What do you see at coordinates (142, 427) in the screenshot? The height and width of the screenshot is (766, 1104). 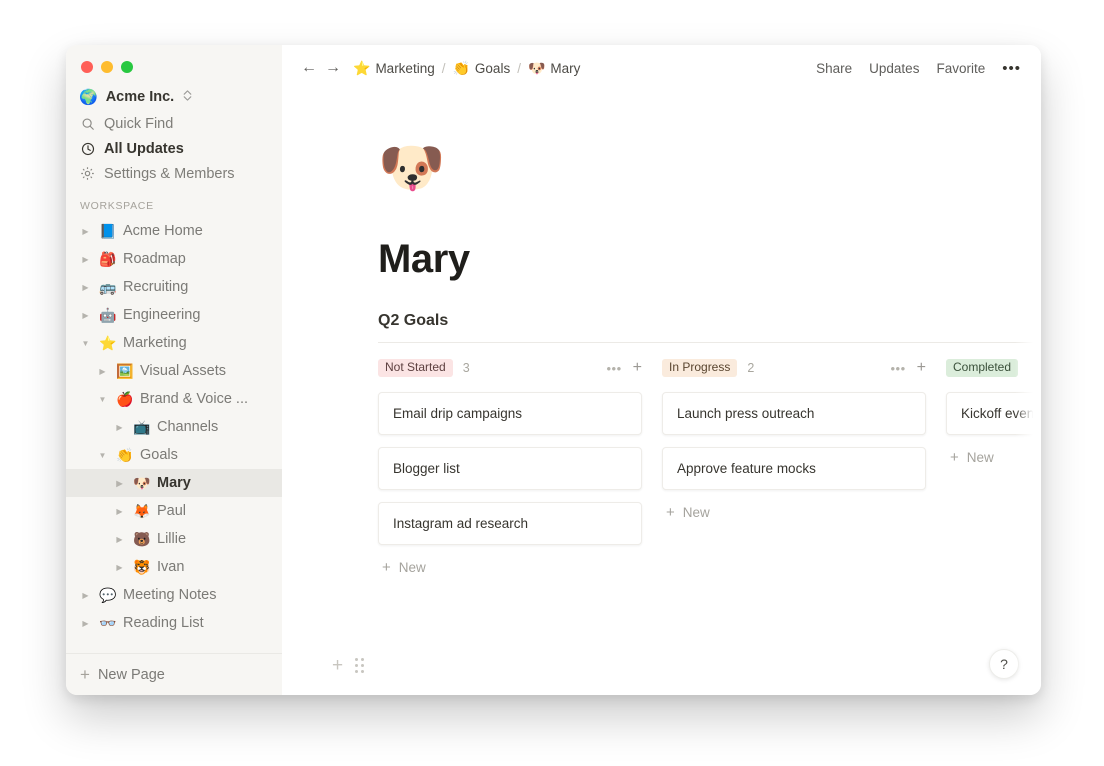 I see `page-emoji-icon: 📺` at bounding box center [142, 427].